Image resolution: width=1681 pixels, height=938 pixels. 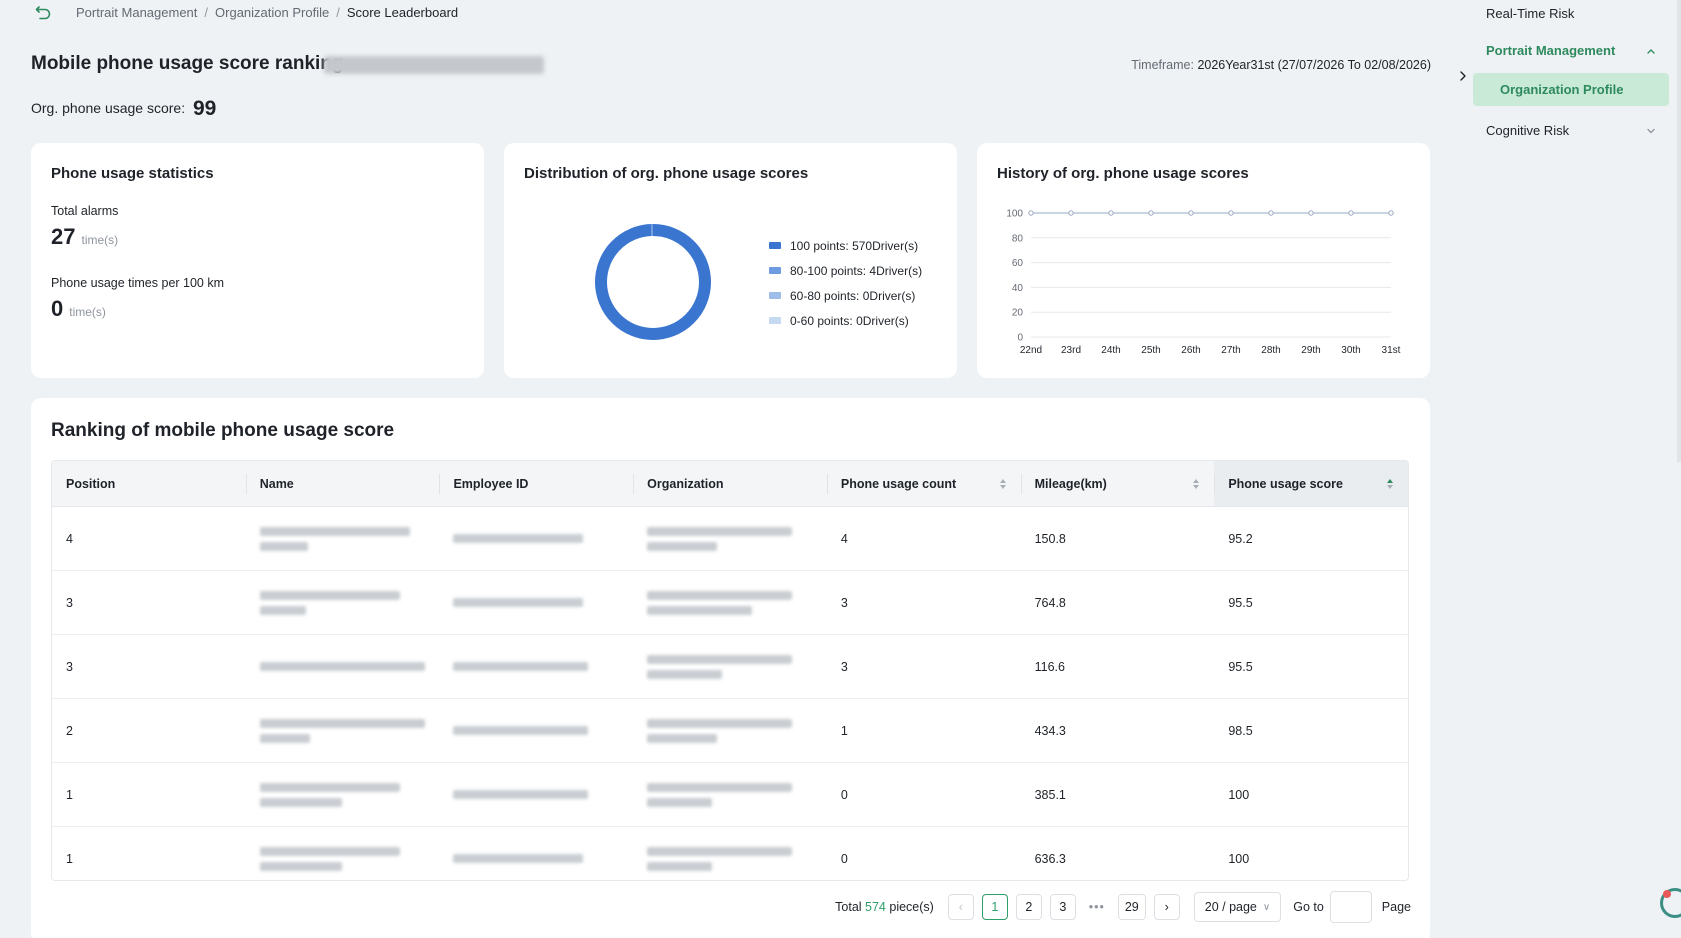 What do you see at coordinates (960, 907) in the screenshot?
I see `prev-page-button: ‹` at bounding box center [960, 907].